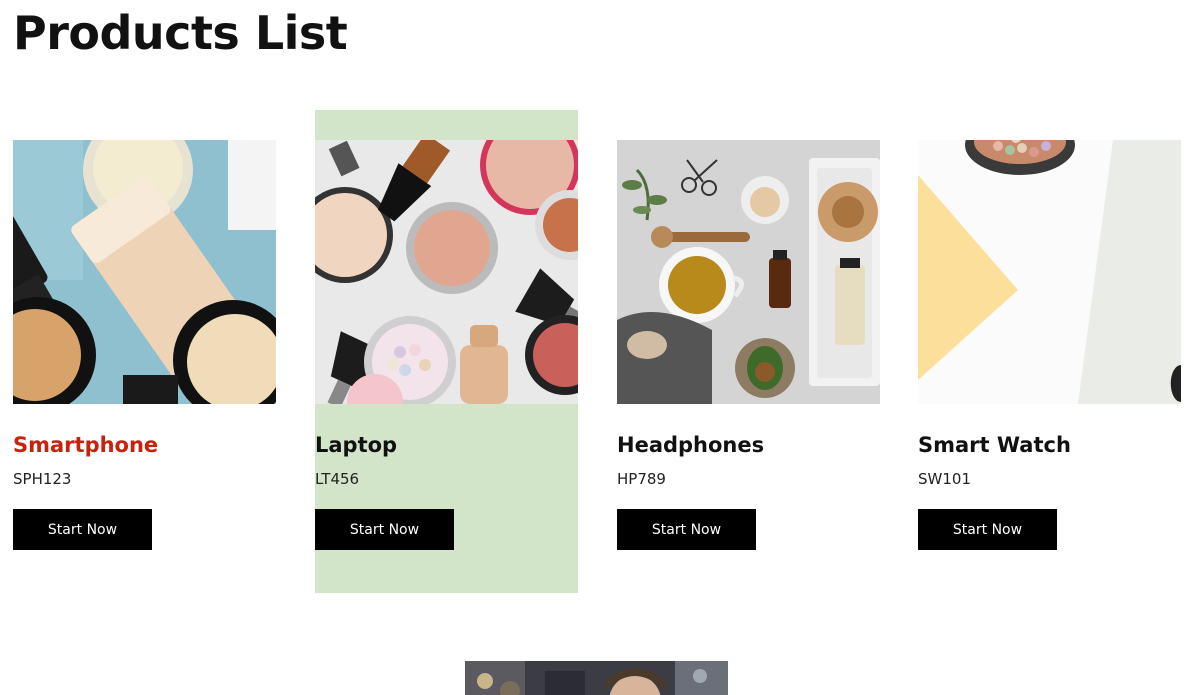 The height and width of the screenshot is (695, 1200). I want to click on product-name: Laptop, so click(356, 445).